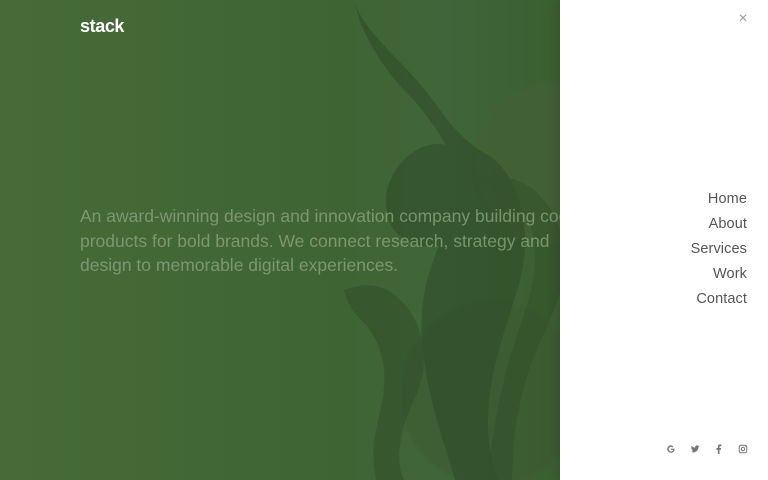 Image resolution: width=768 pixels, height=480 pixels. What do you see at coordinates (719, 199) in the screenshot?
I see `nav-item-home: Home` at bounding box center [719, 199].